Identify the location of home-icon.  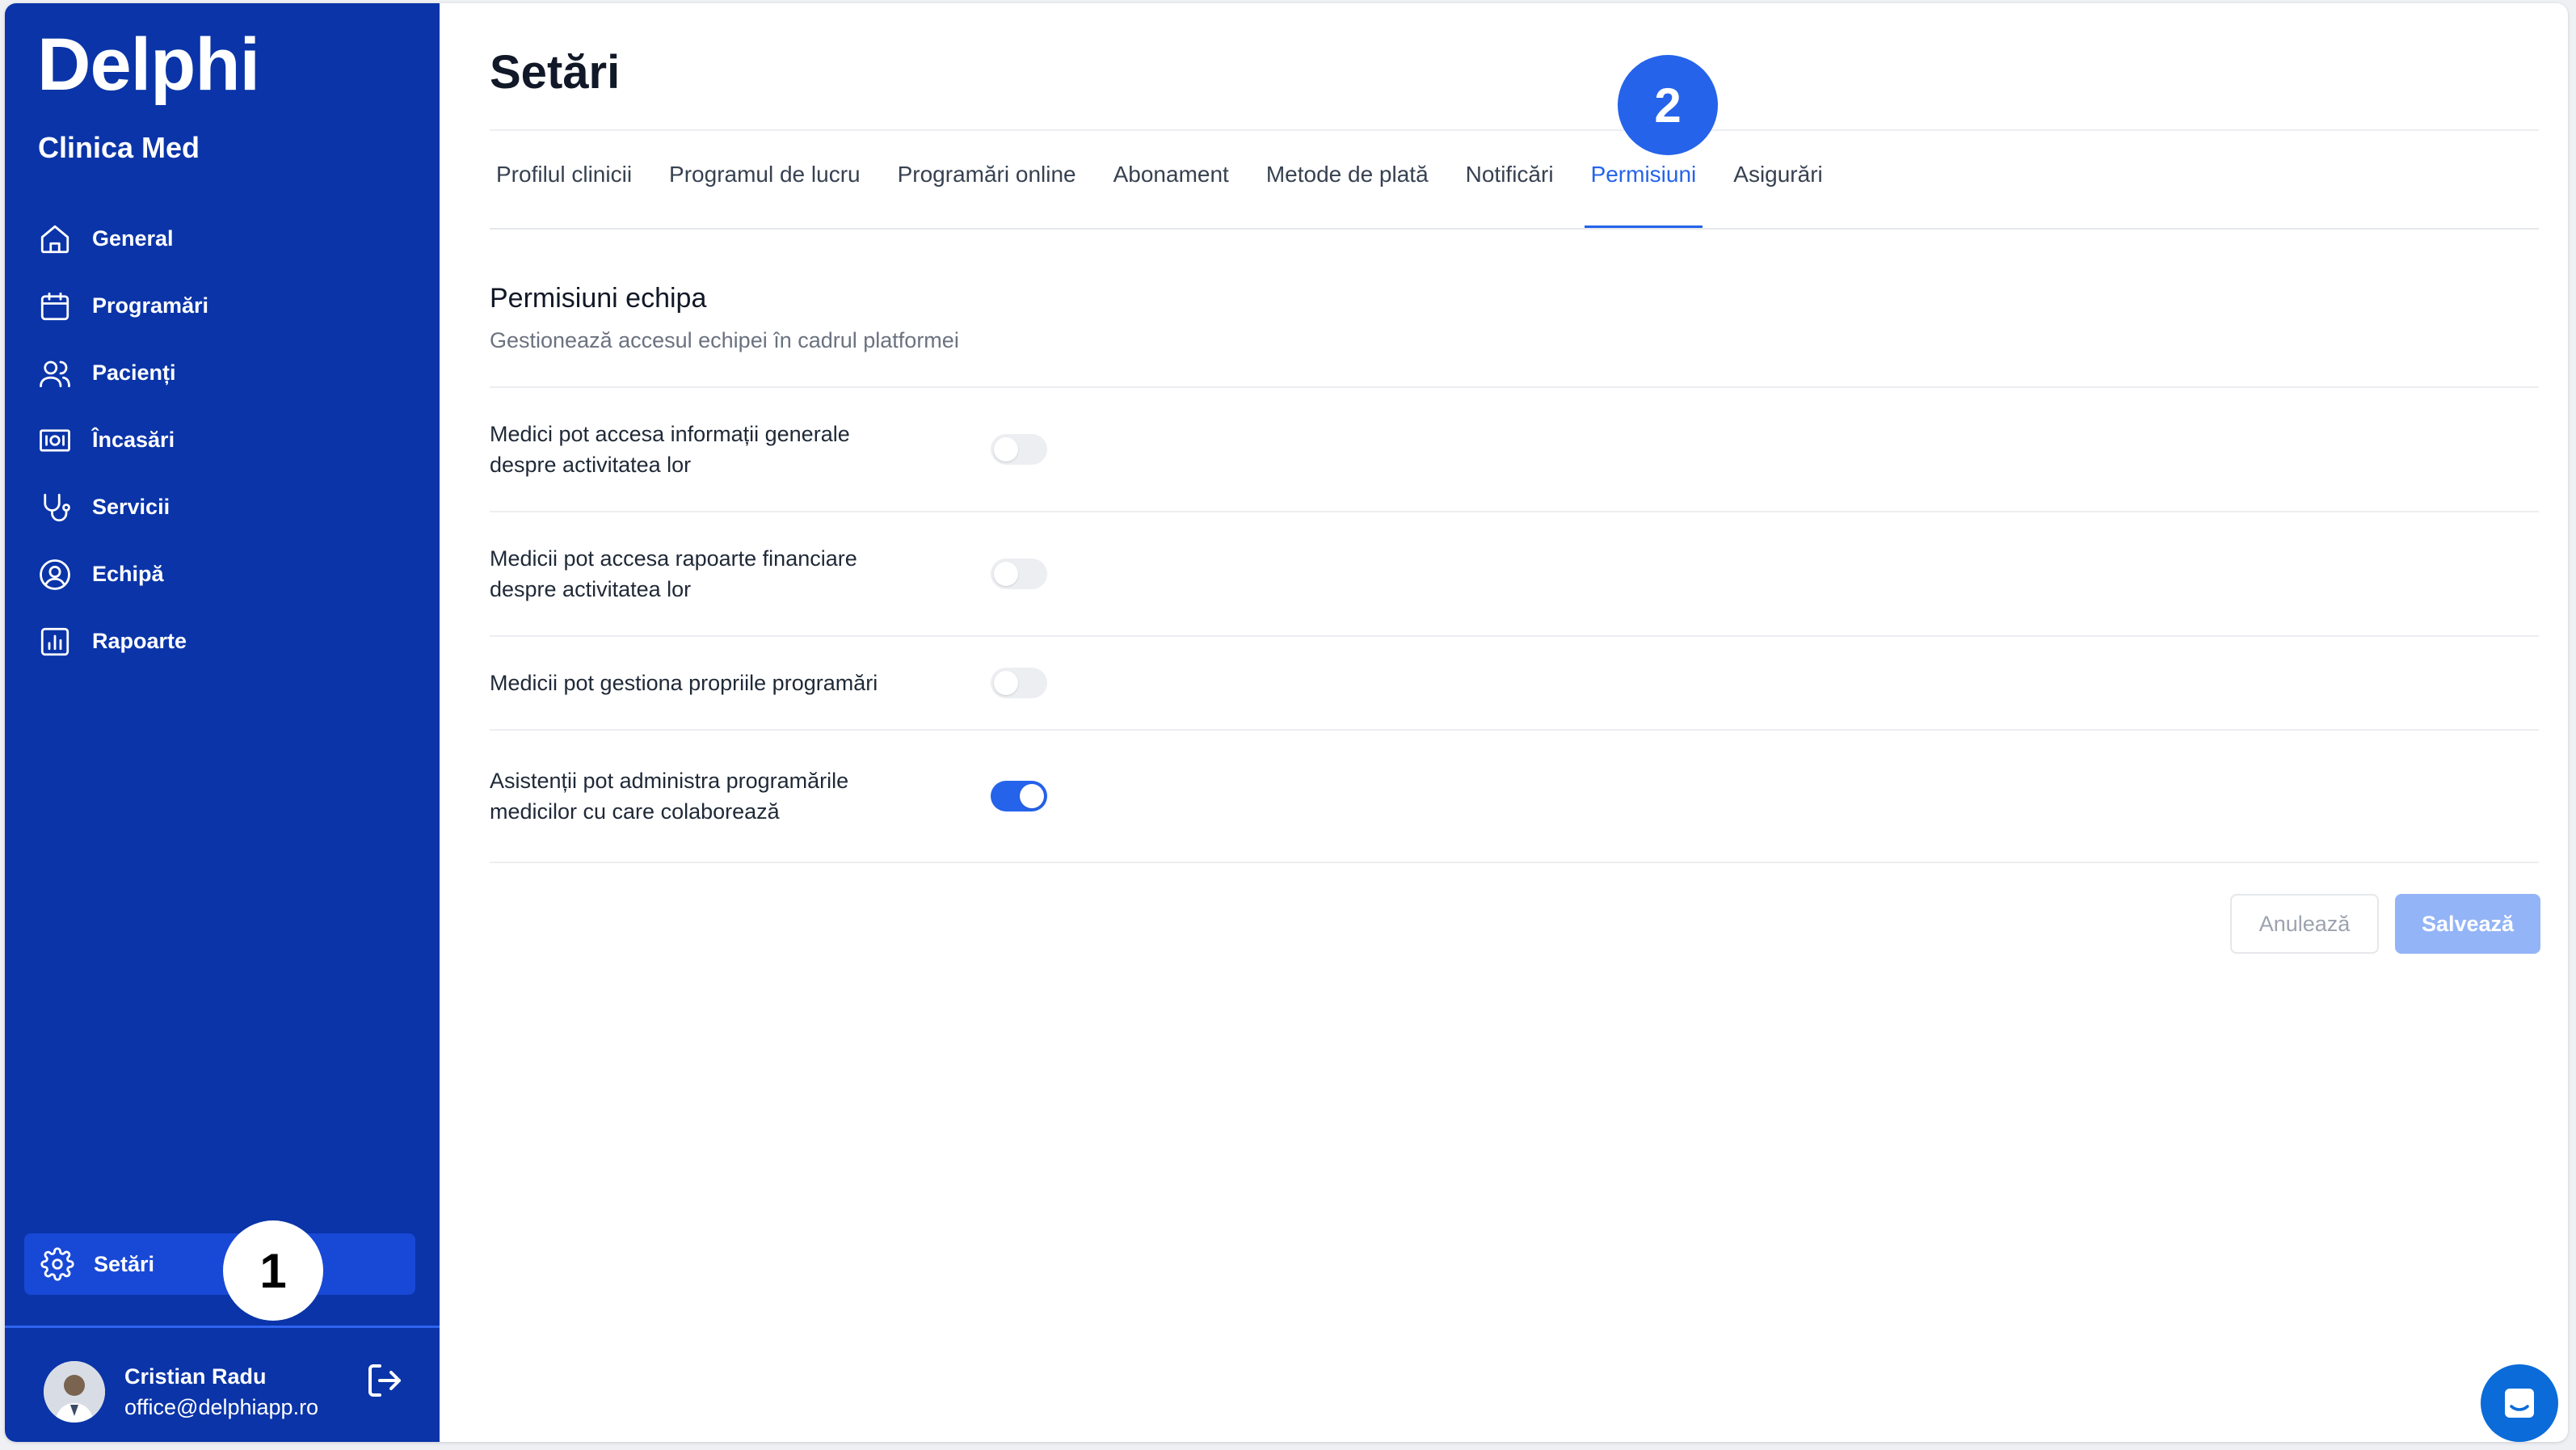
(55, 239).